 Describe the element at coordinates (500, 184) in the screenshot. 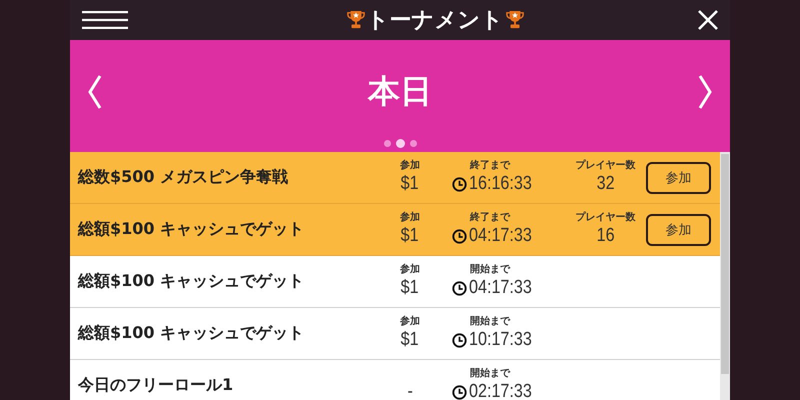

I see `timer-value: 16:16:33` at that location.